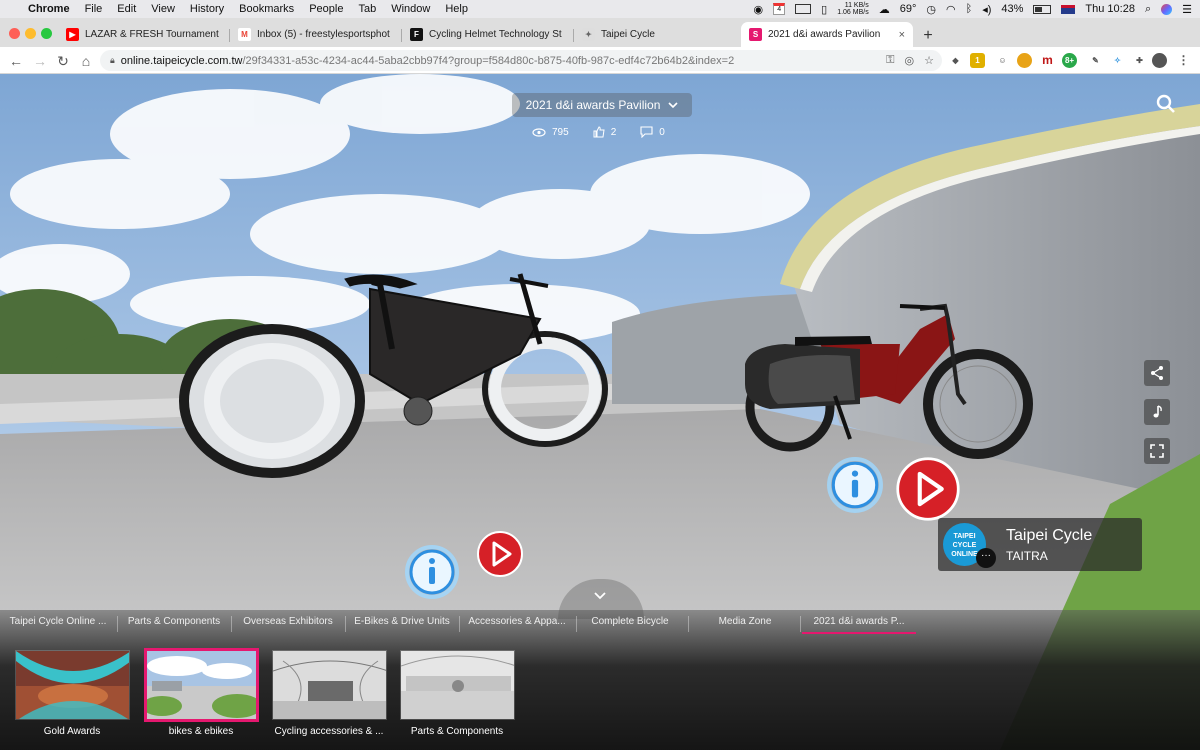 The width and height of the screenshot is (1200, 750). I want to click on menu-tab: Tab, so click(367, 9).